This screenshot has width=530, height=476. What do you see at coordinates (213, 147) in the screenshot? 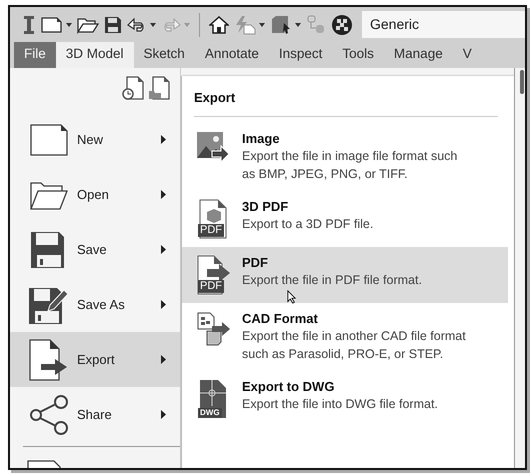
I see `image-export-icon` at bounding box center [213, 147].